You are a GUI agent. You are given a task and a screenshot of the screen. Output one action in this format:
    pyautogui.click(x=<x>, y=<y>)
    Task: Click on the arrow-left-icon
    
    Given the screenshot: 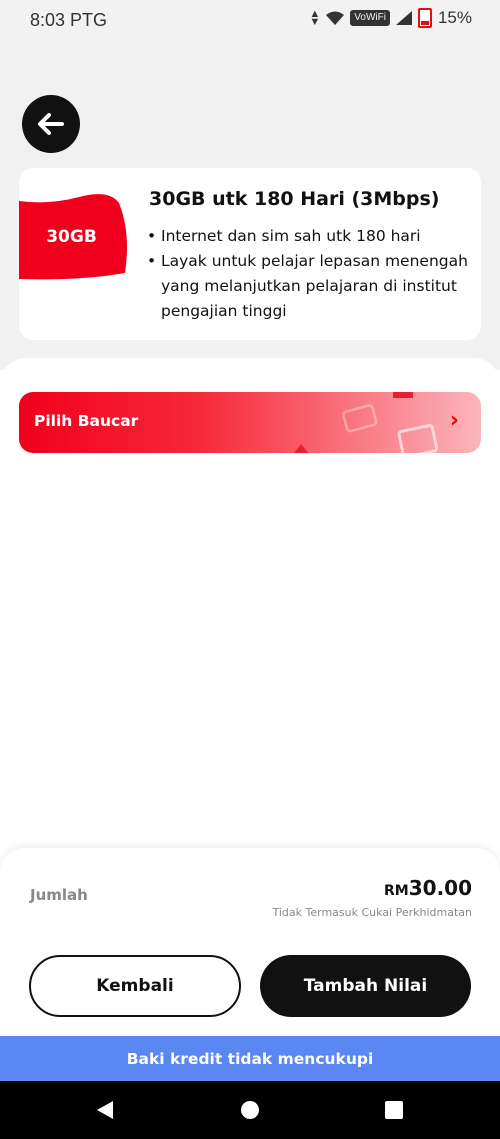 What is the action you would take?
    pyautogui.click(x=51, y=124)
    